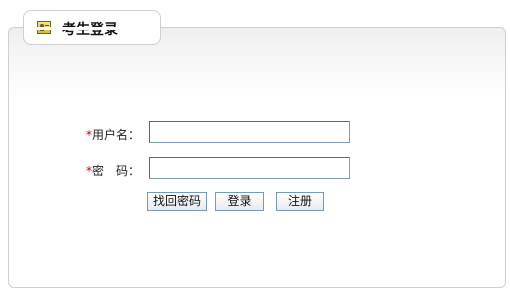 The height and width of the screenshot is (295, 510). What do you see at coordinates (249, 132) in the screenshot?
I see `username-input` at bounding box center [249, 132].